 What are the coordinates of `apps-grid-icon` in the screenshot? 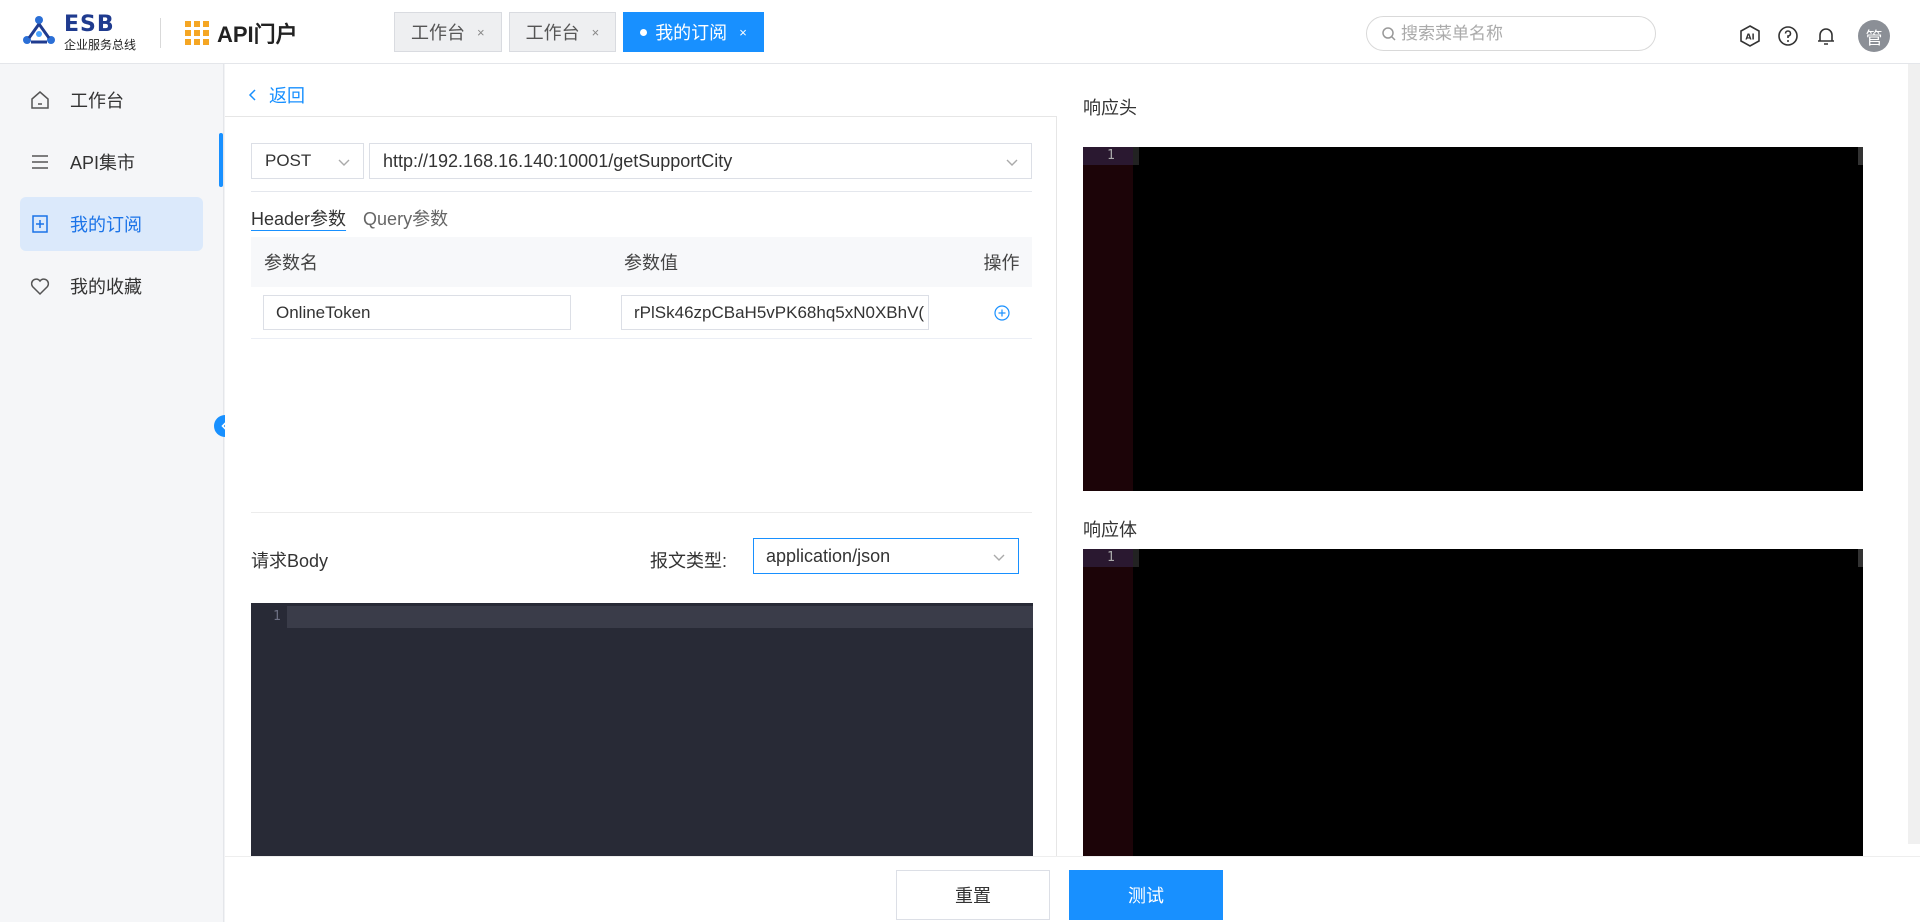 It's located at (197, 33).